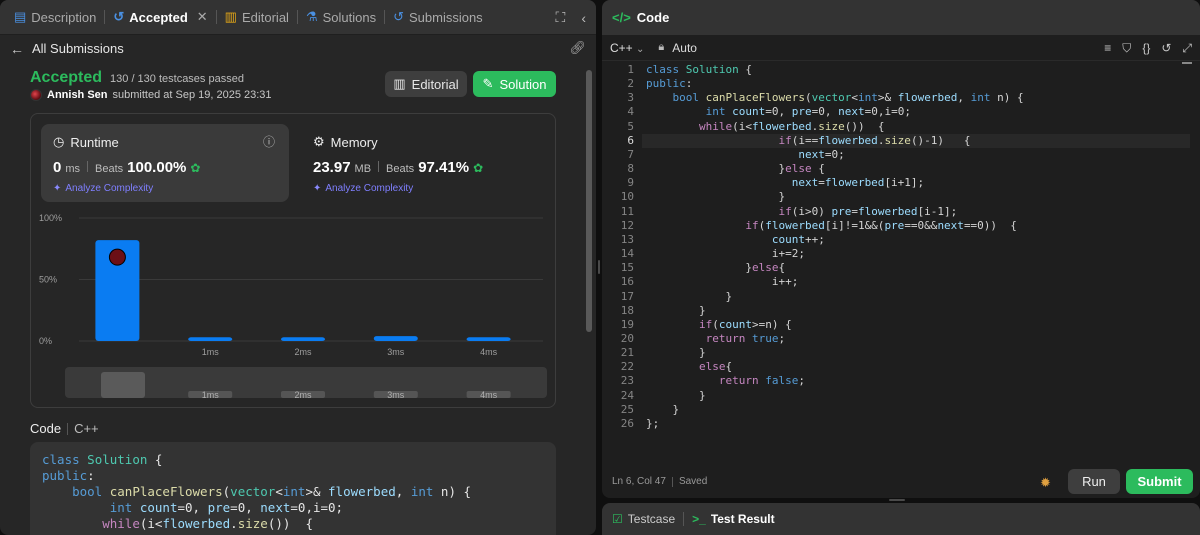  Describe the element at coordinates (20, 16) in the screenshot. I see `description-icon: ▤` at that location.